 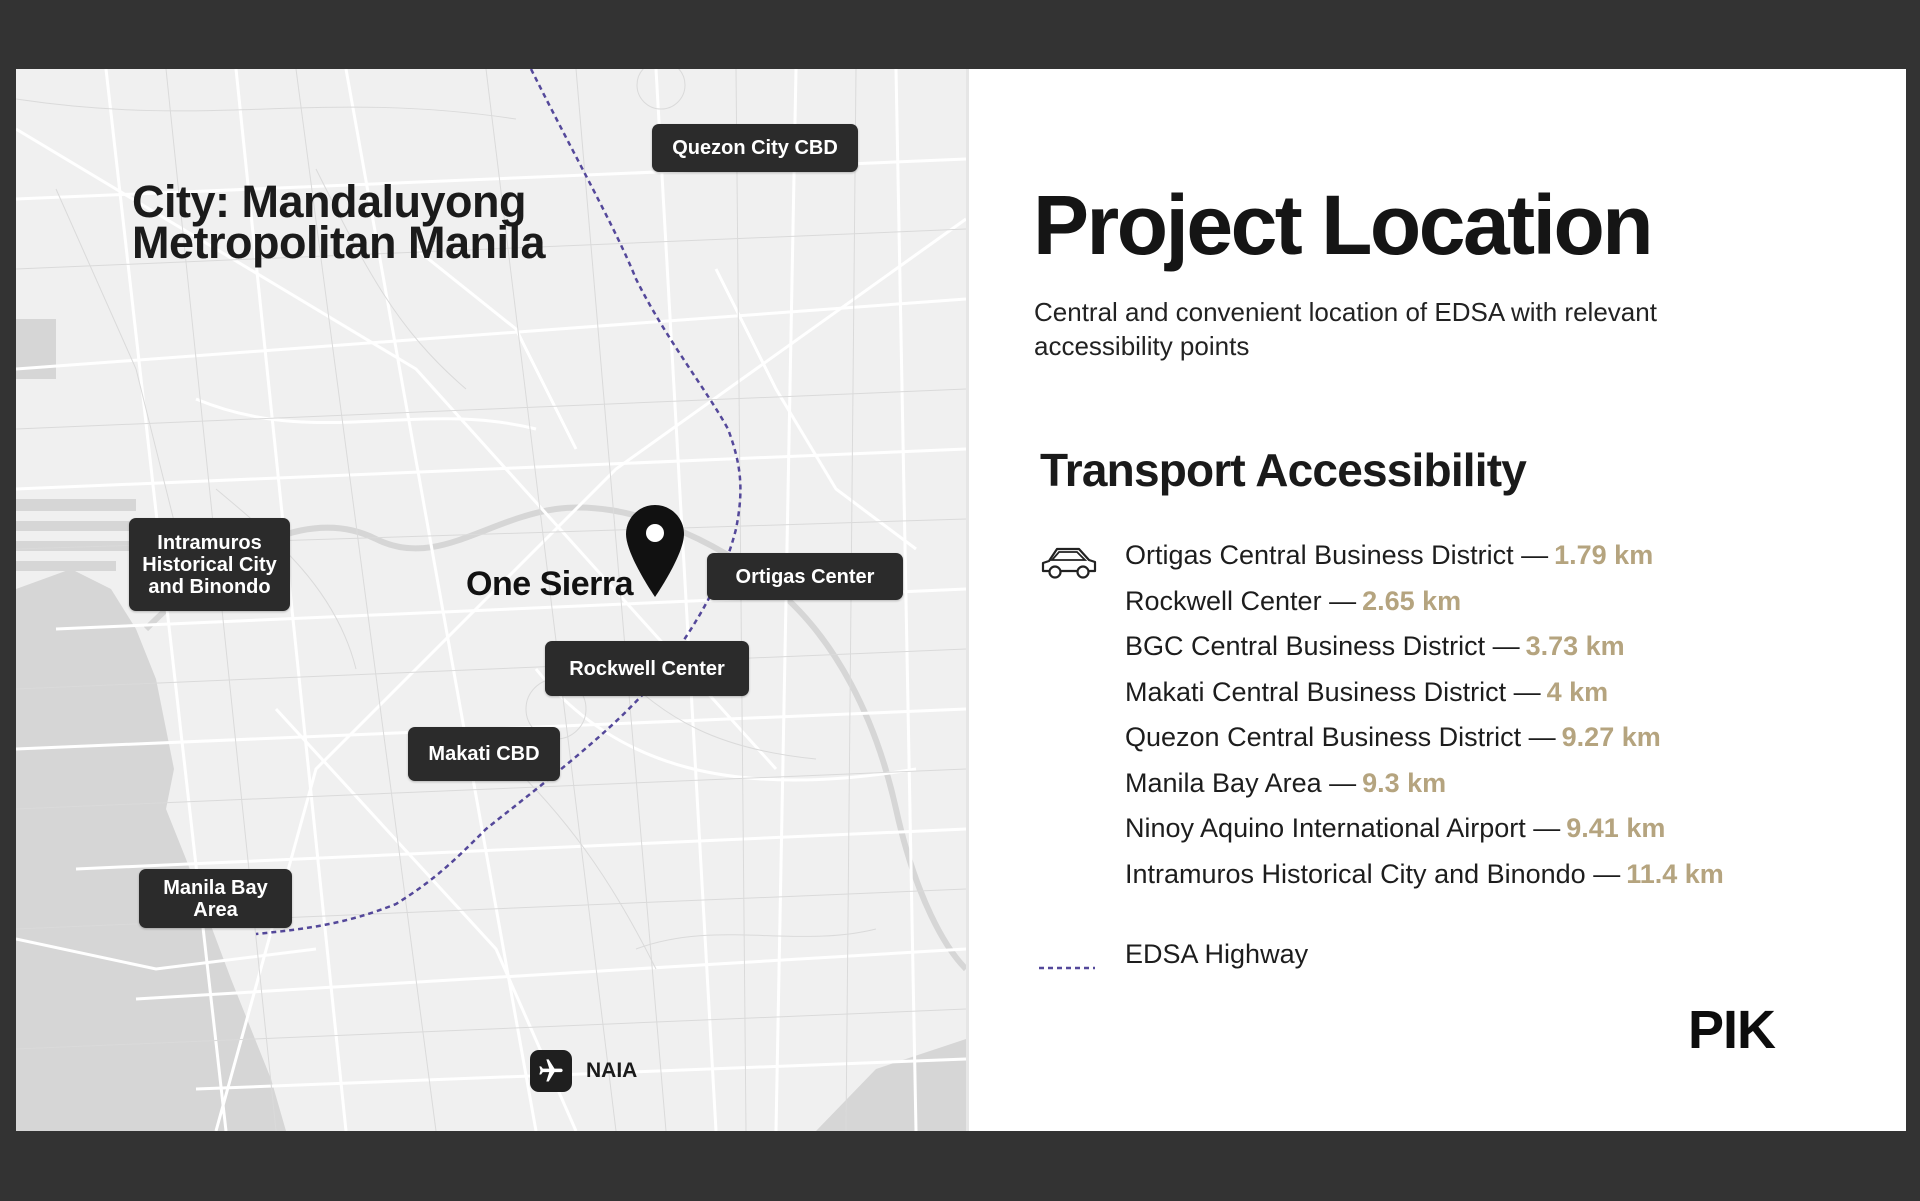 I want to click on map-label-ortigas: Ortigas Center, so click(x=805, y=576).